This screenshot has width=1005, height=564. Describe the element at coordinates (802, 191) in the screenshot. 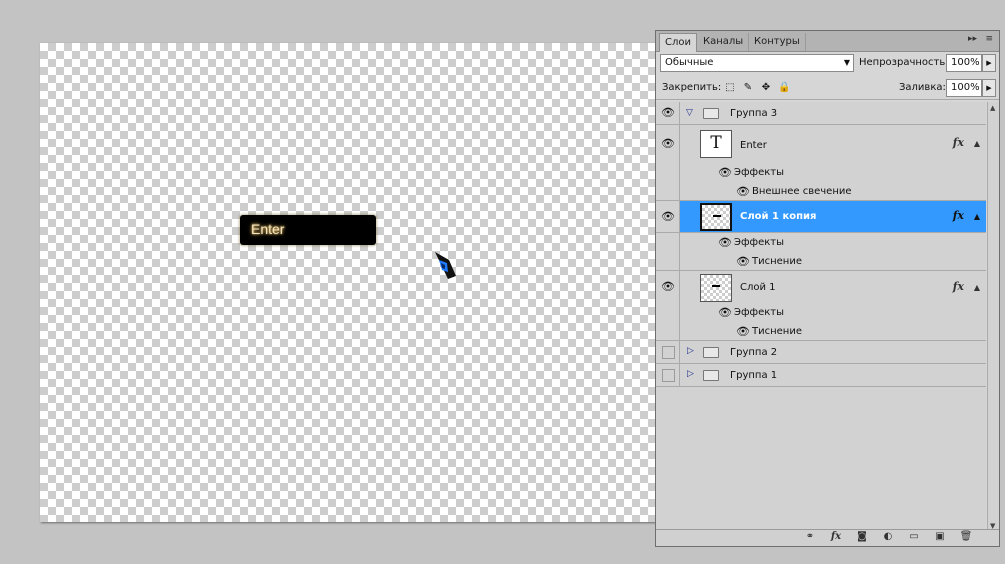

I see `effect-name: Внешнее свечение` at that location.